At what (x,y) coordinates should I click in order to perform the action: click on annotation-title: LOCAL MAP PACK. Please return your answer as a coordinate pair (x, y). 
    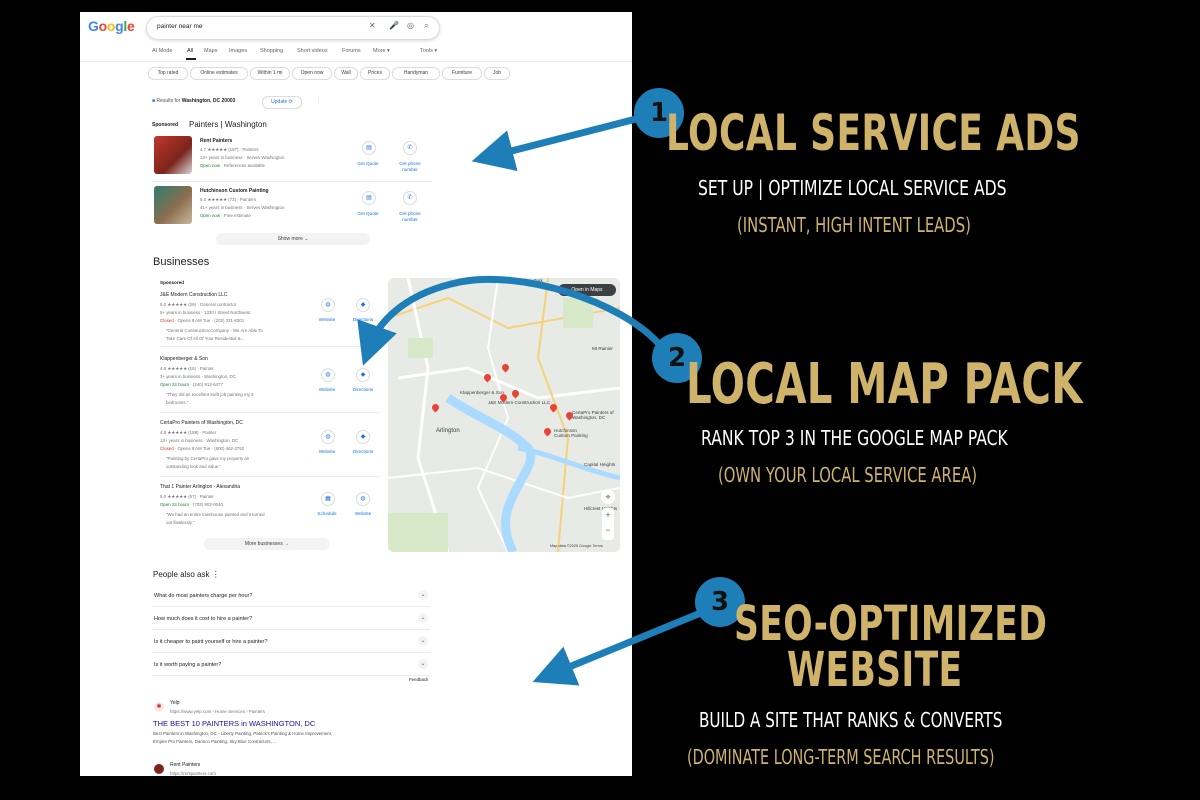
    Looking at the image, I should click on (884, 384).